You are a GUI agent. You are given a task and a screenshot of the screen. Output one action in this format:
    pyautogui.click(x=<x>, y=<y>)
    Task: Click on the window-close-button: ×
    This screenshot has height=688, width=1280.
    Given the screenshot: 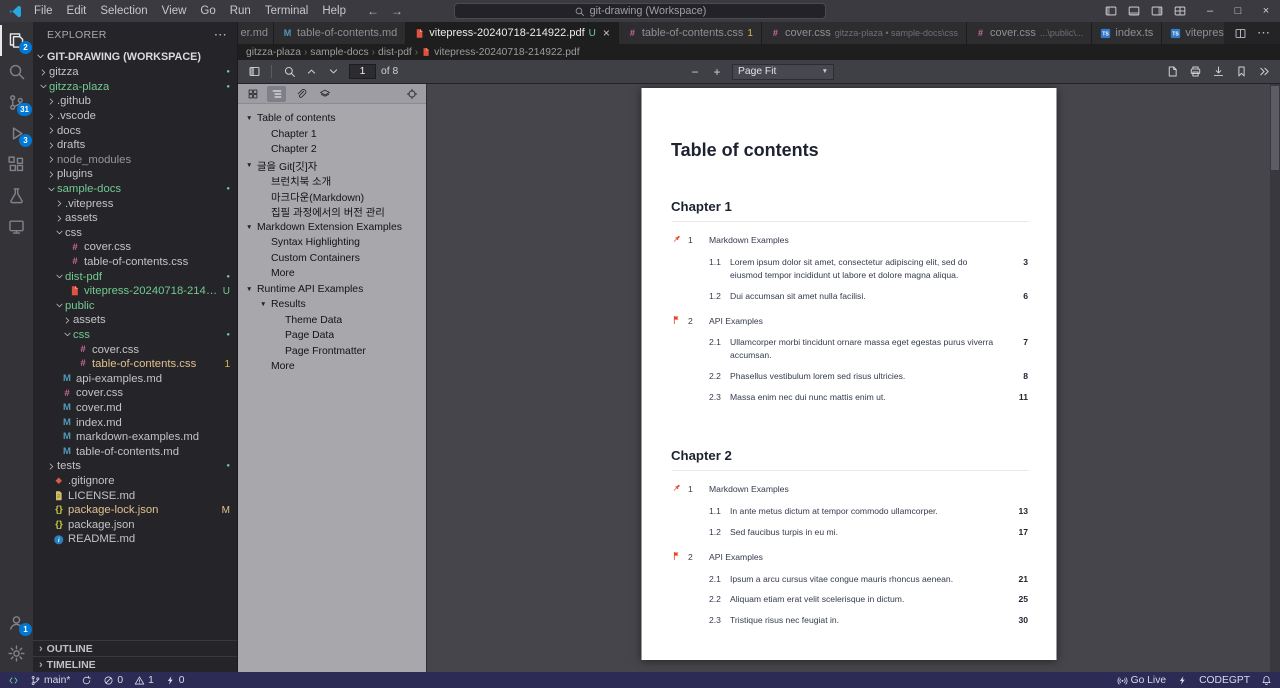 What is the action you would take?
    pyautogui.click(x=1266, y=11)
    